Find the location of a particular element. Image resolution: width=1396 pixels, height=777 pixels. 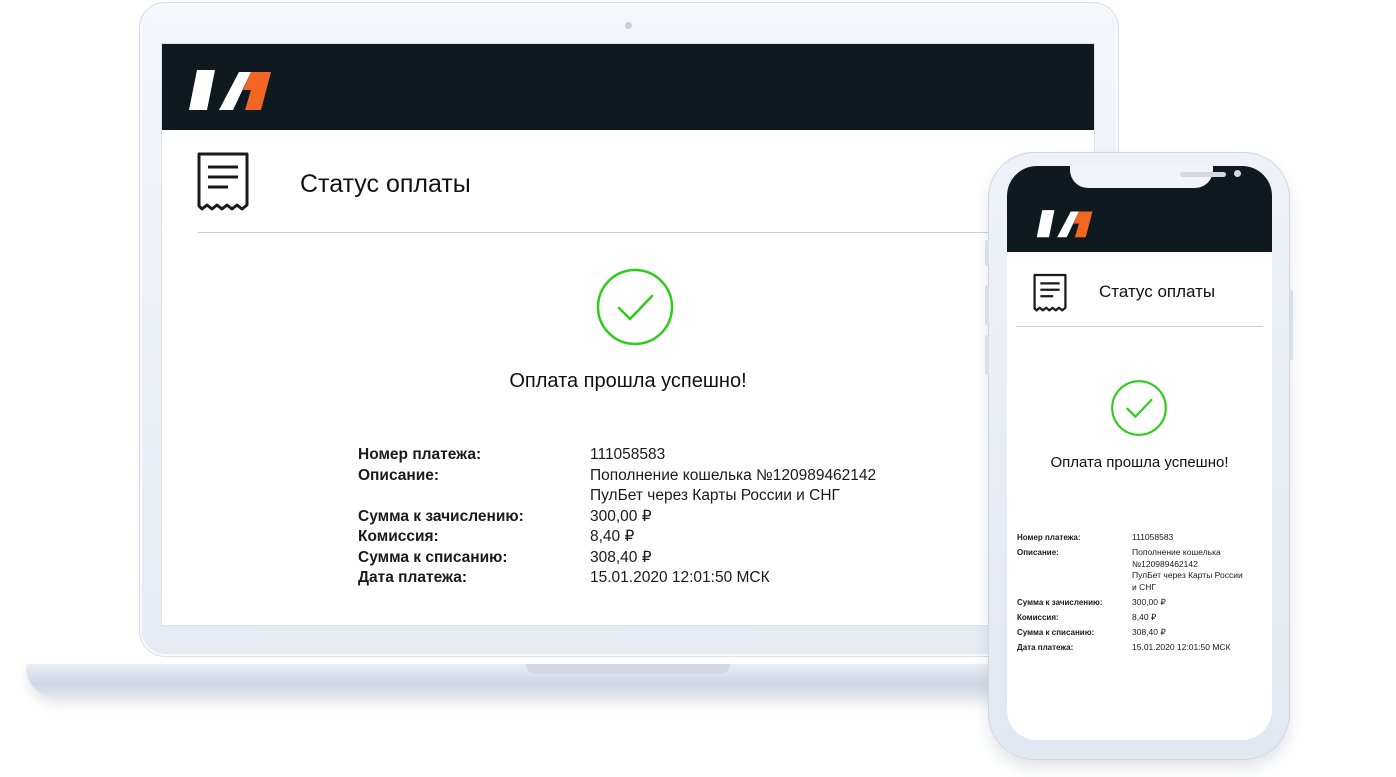

phone-volume-up-button is located at coordinates (987, 305).